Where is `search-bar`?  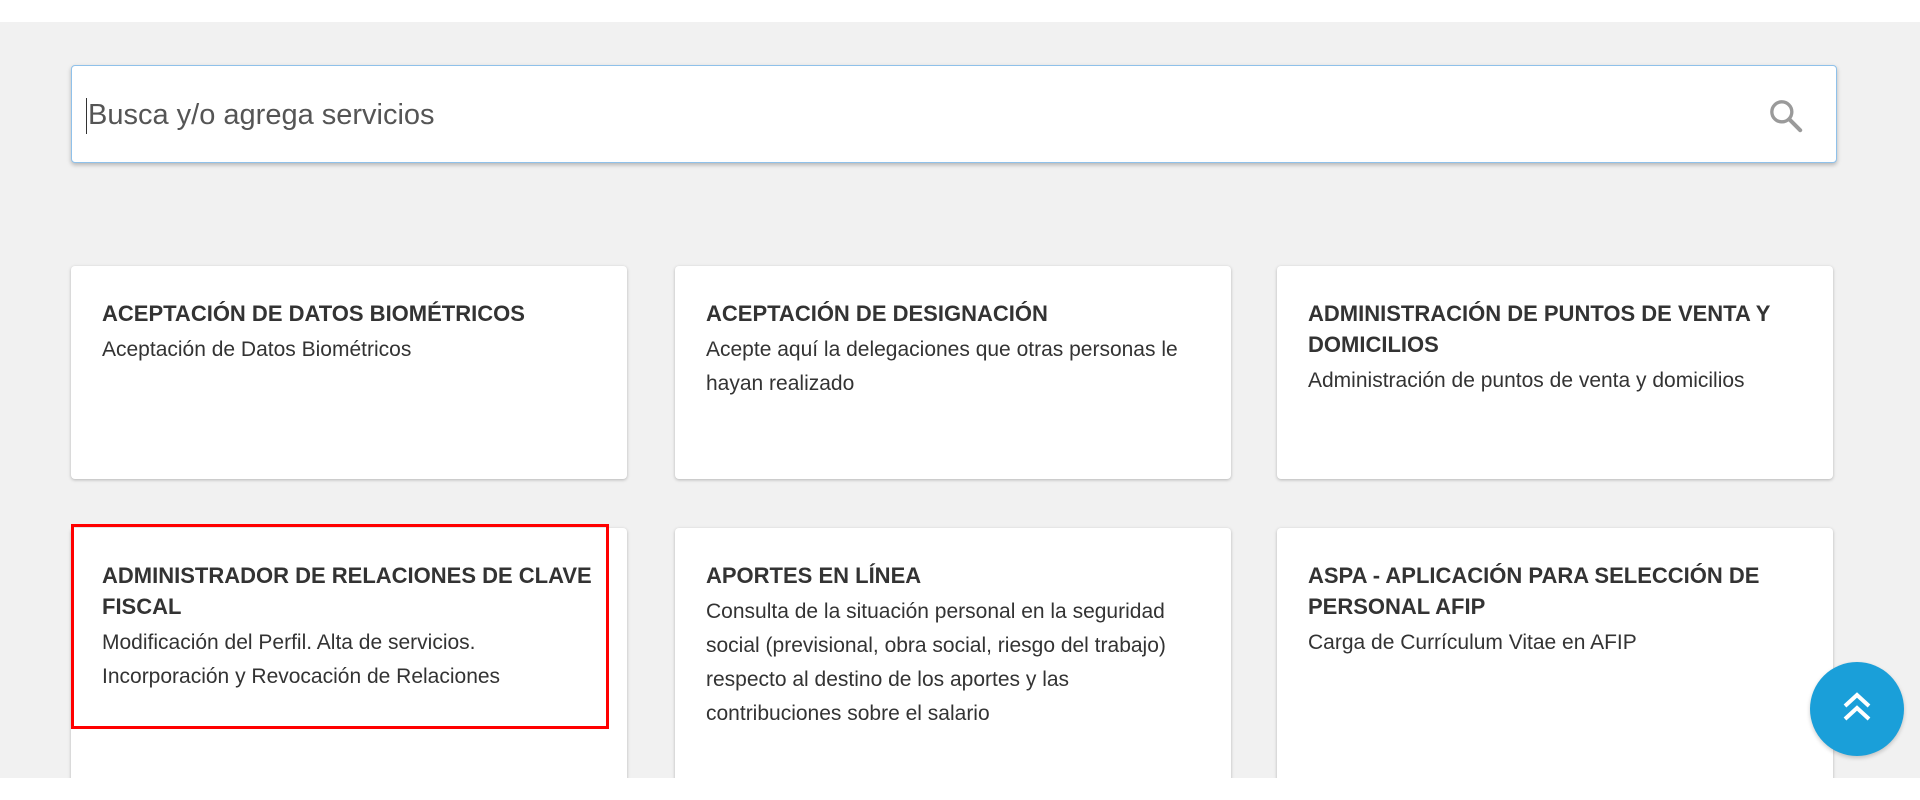 search-bar is located at coordinates (954, 114).